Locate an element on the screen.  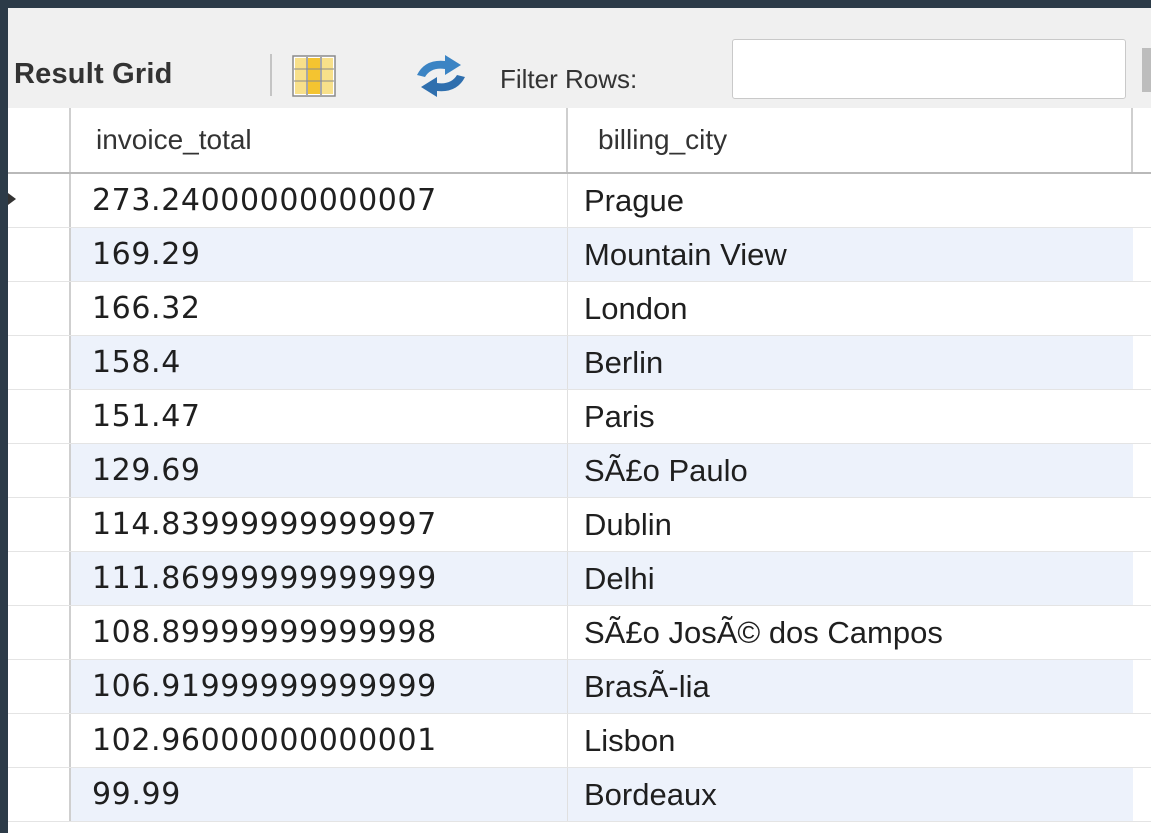
table-row: 106.91999999999999 BrasÃ-lia is located at coordinates (579, 687).